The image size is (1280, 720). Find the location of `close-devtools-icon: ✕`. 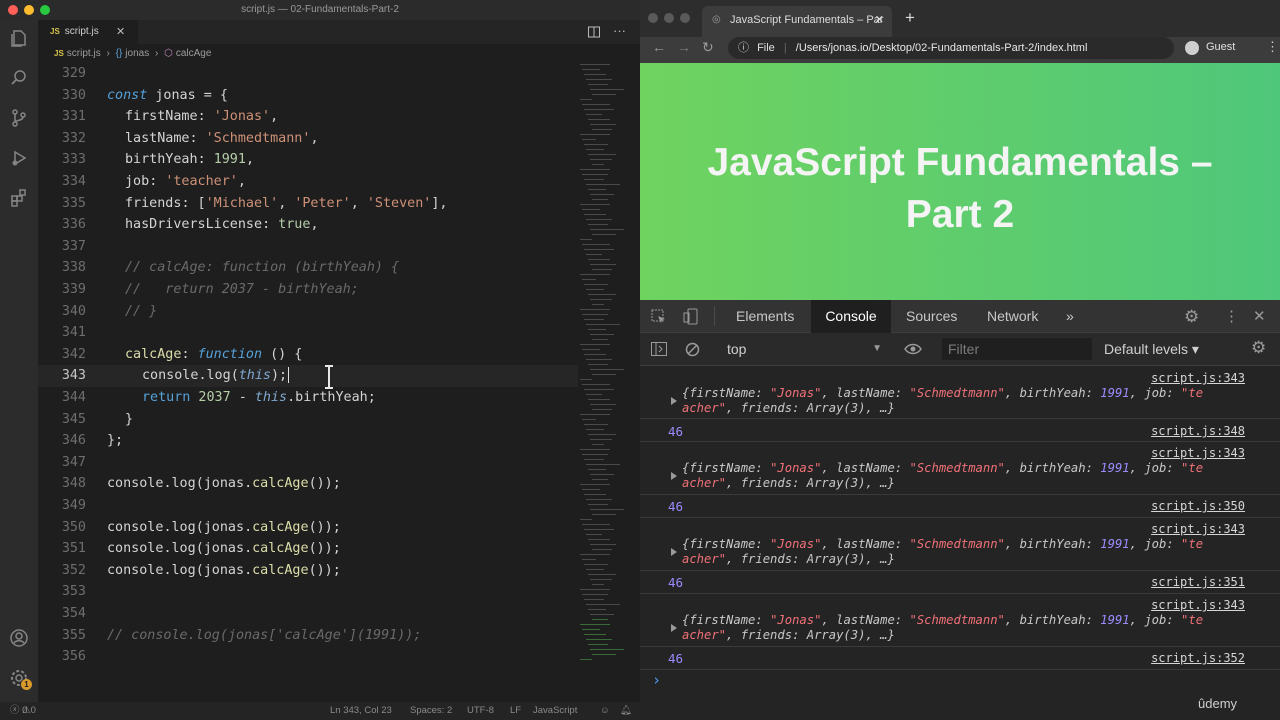

close-devtools-icon: ✕ is located at coordinates (1259, 316).